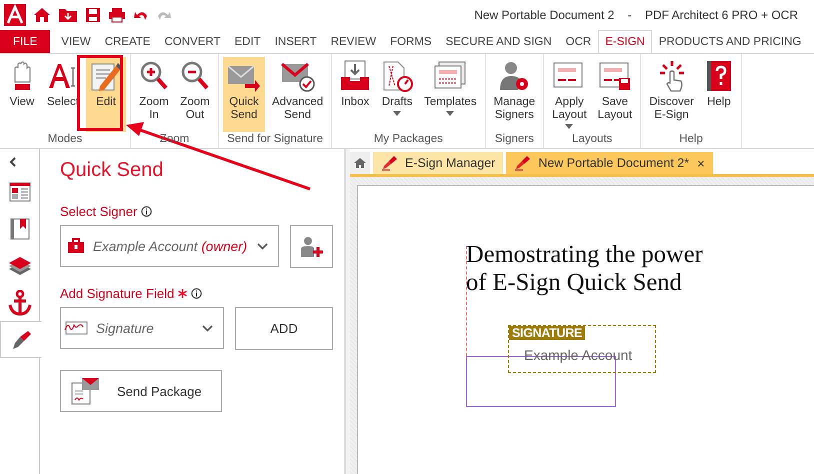 The height and width of the screenshot is (474, 814). I want to click on send-package-button: Send Package, so click(141, 391).